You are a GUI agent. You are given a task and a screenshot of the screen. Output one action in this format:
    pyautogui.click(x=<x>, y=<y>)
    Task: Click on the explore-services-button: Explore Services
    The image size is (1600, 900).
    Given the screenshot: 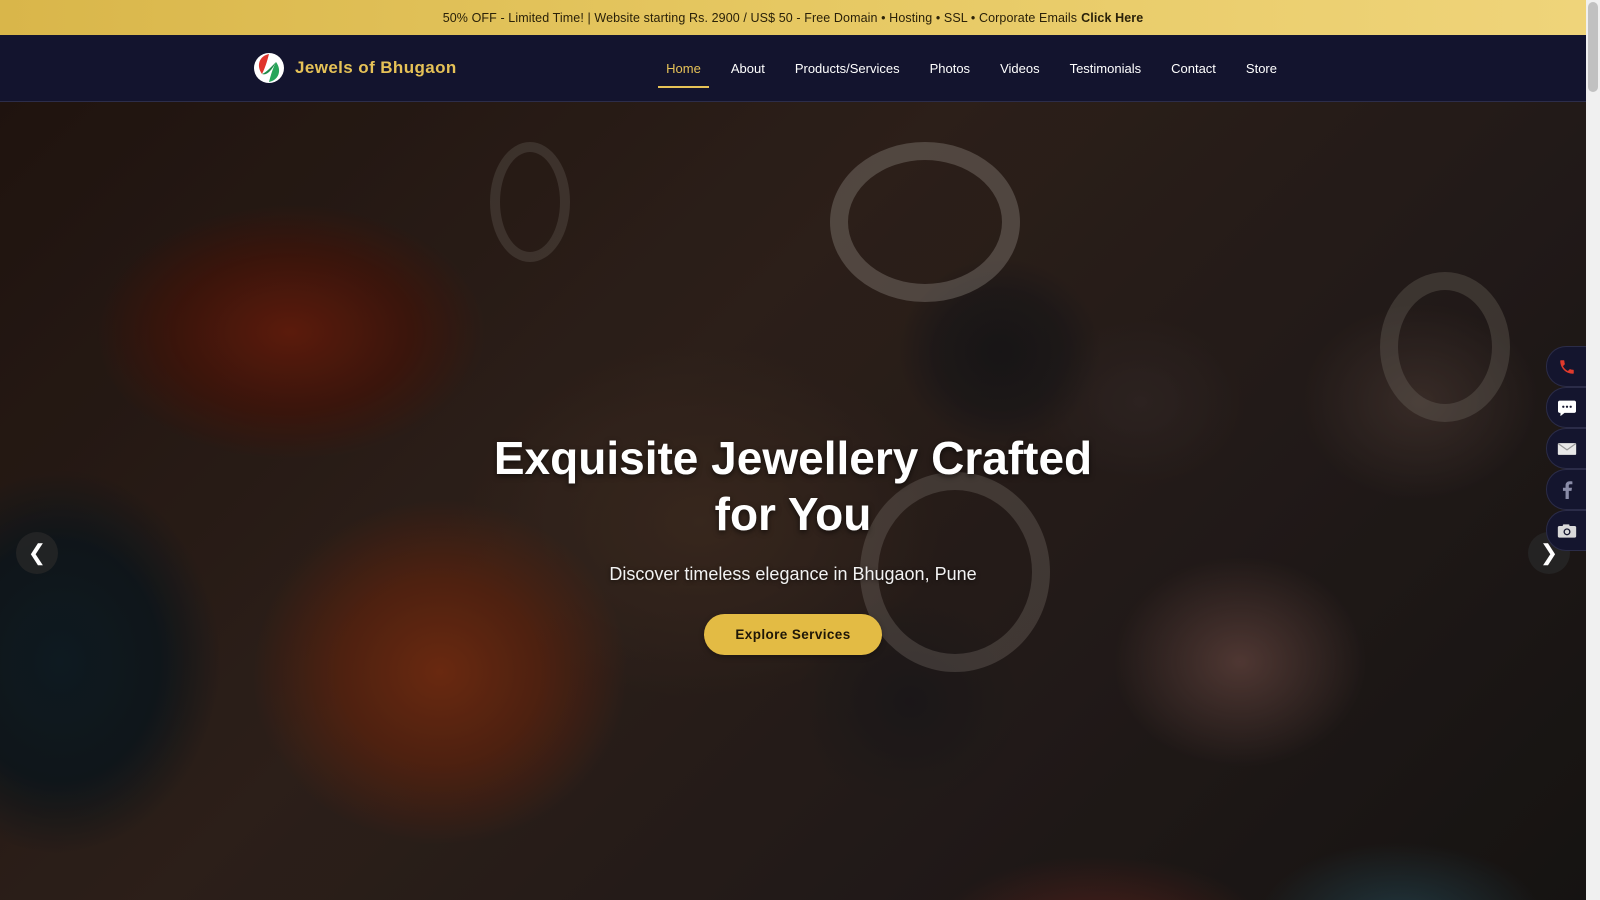 What is the action you would take?
    pyautogui.click(x=793, y=634)
    